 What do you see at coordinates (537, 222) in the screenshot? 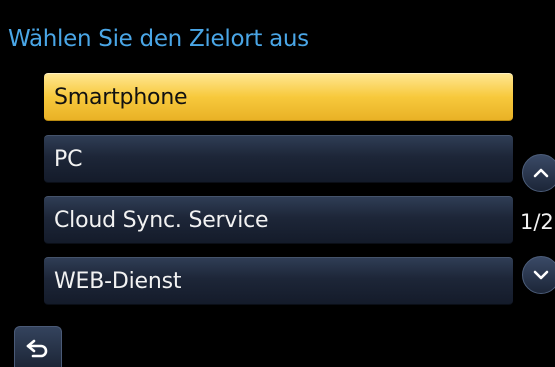
I see `page-indicator: 1/2` at bounding box center [537, 222].